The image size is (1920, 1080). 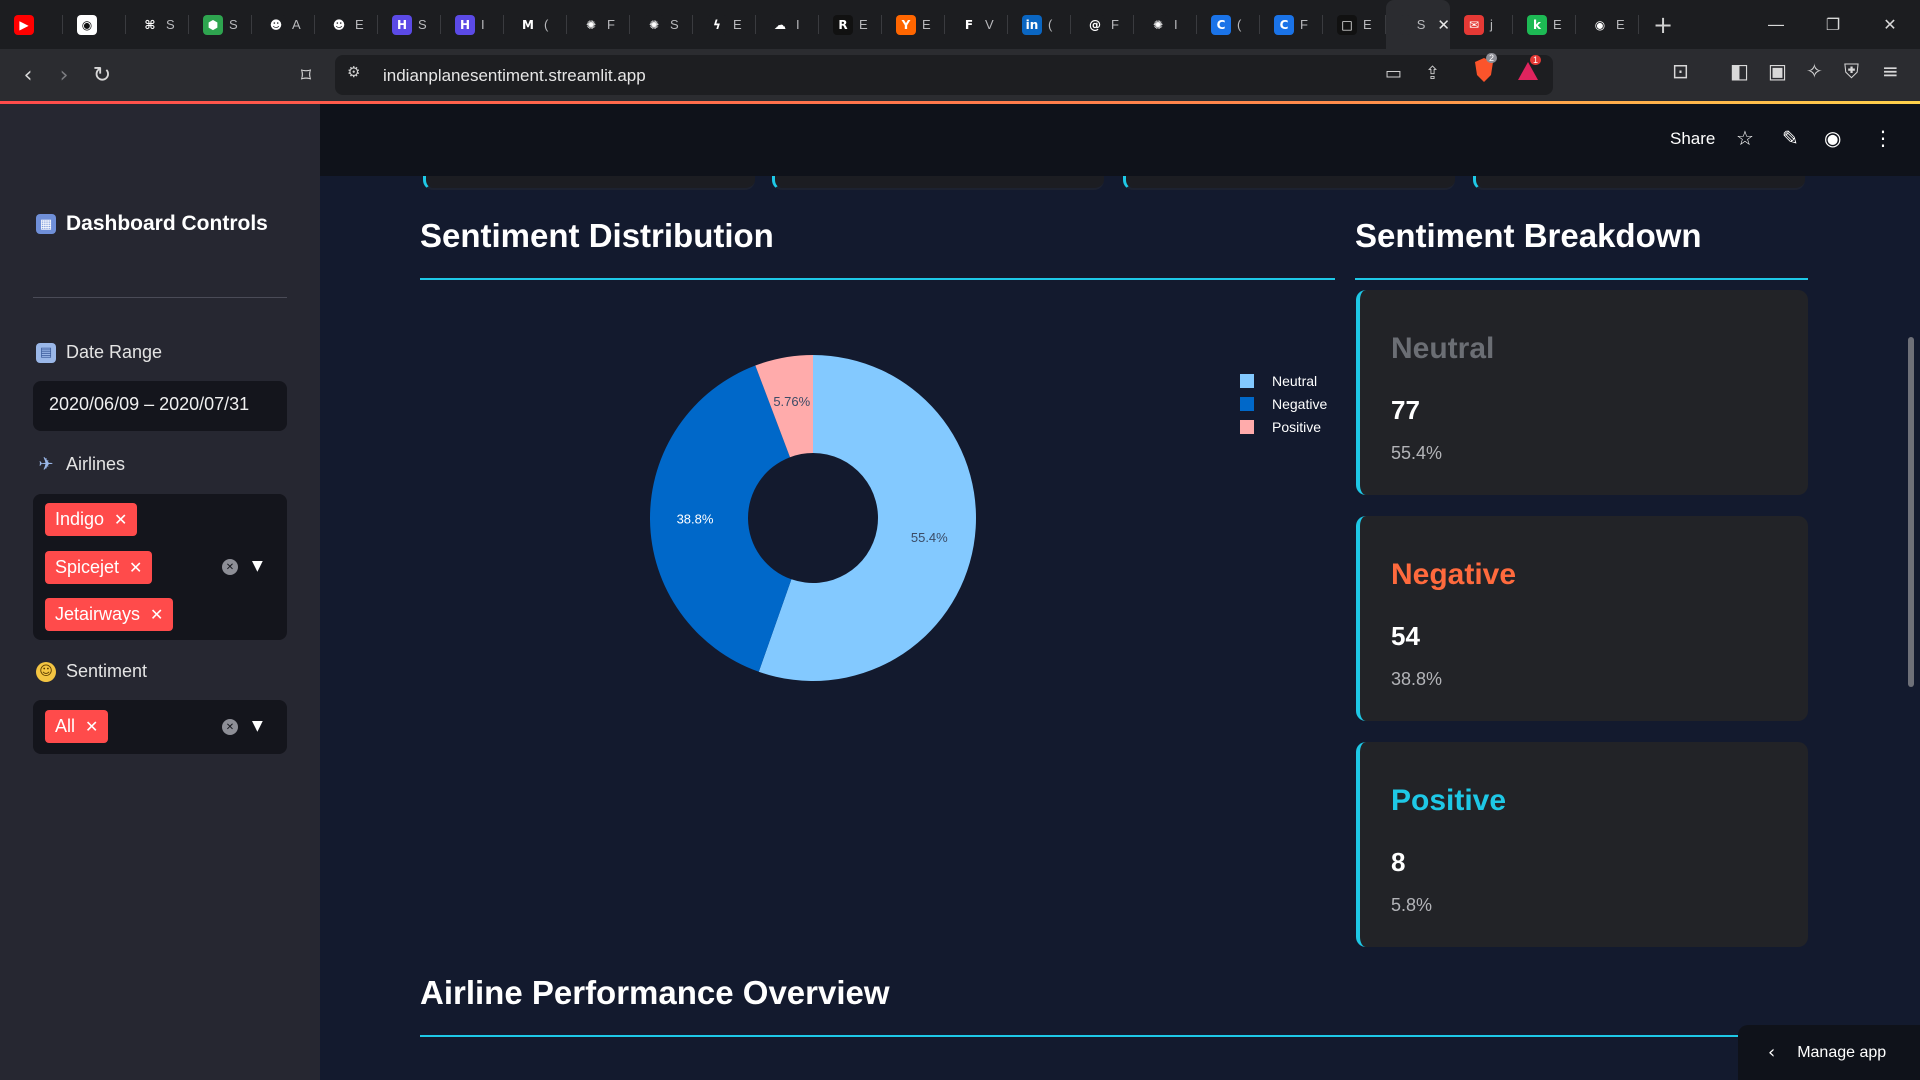 I want to click on youtube-icon: ▶, so click(x=24, y=24).